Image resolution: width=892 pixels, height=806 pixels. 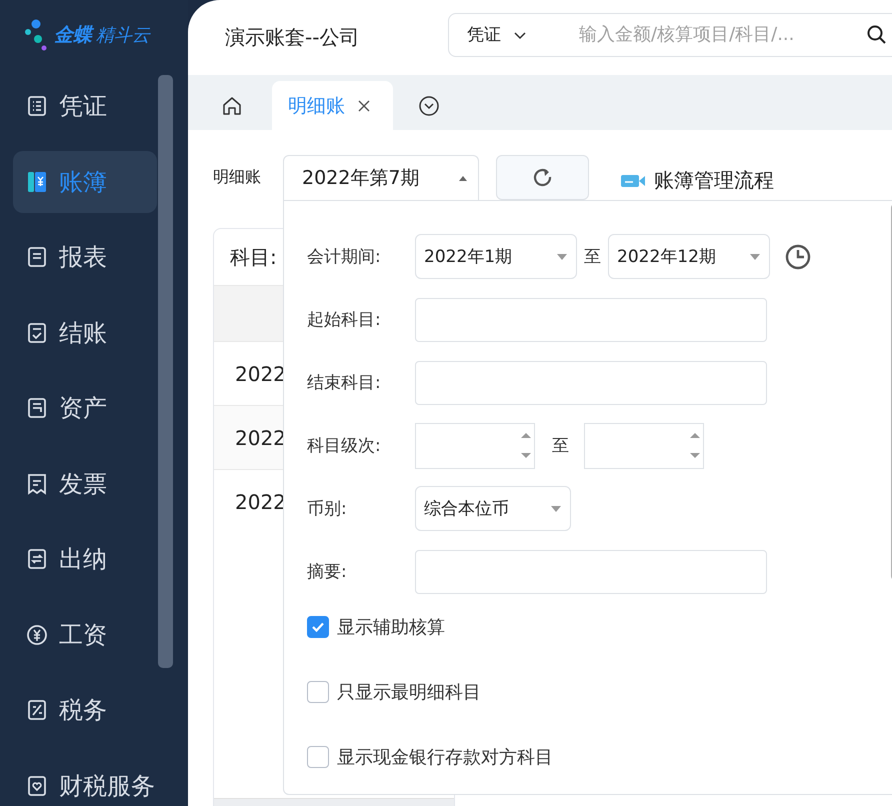 I want to click on sidebar-item: 资产, so click(x=85, y=408).